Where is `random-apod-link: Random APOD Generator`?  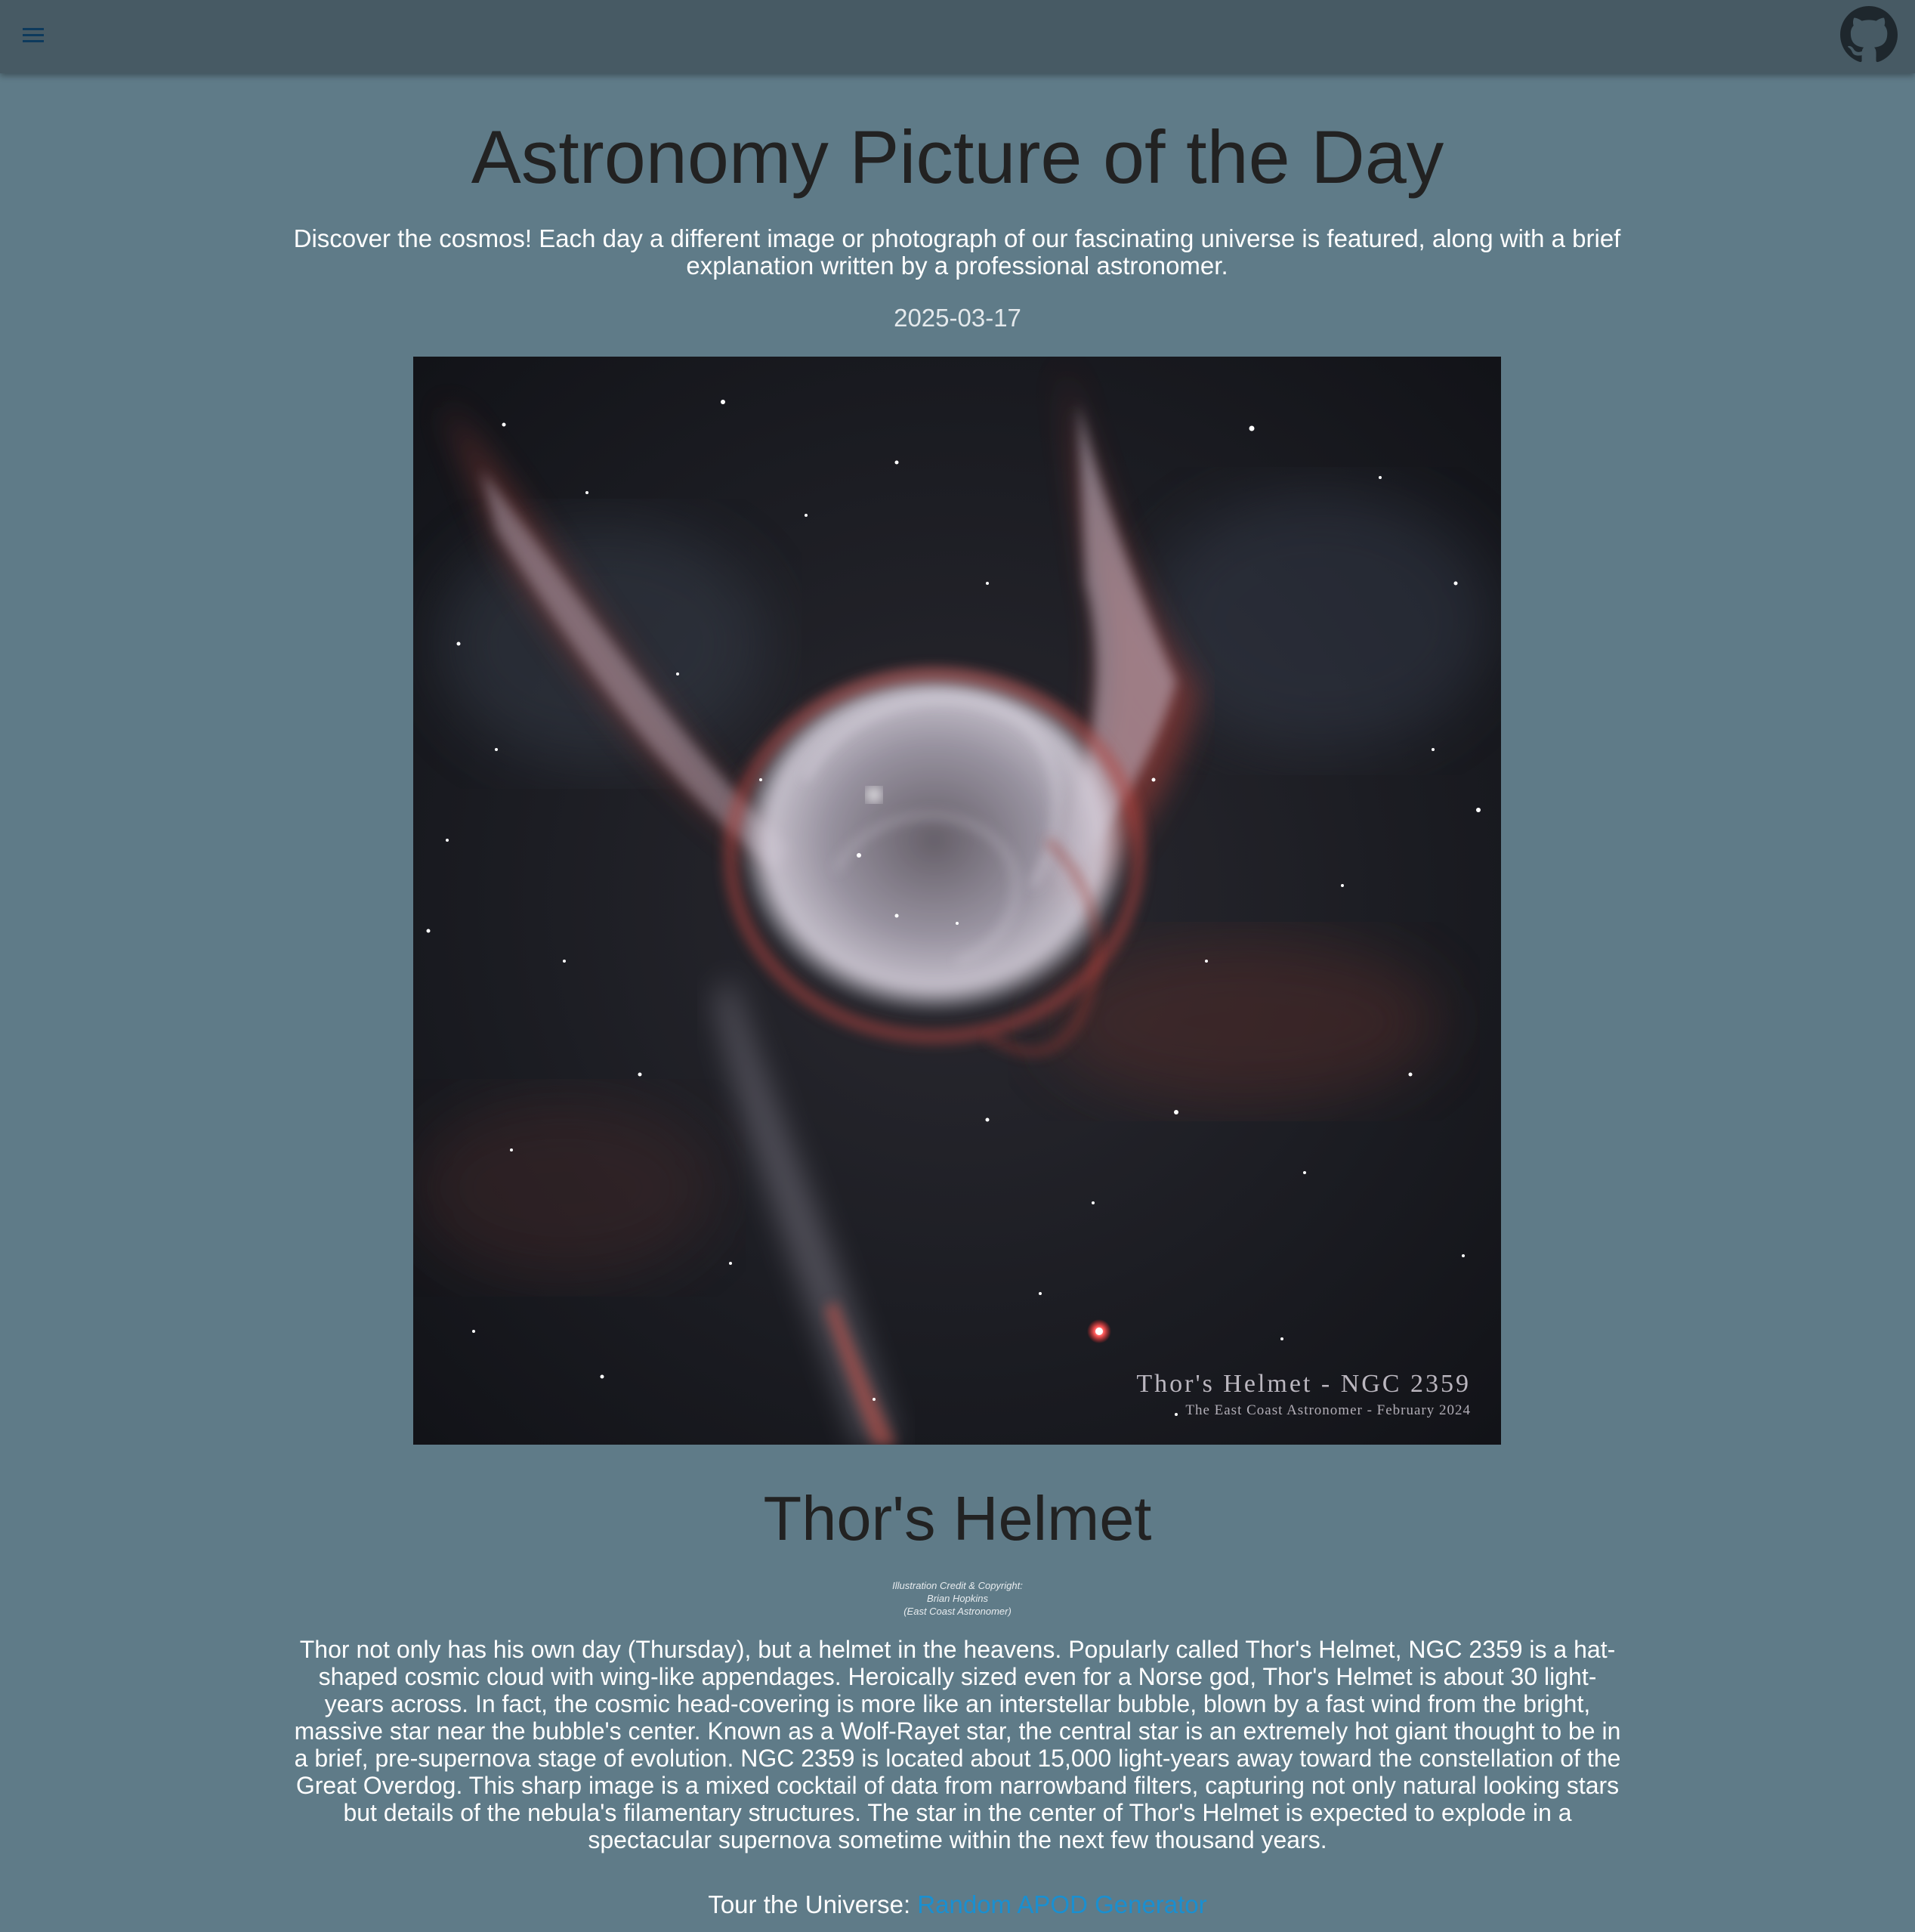
random-apod-link: Random APOD Generator is located at coordinates (1061, 1904).